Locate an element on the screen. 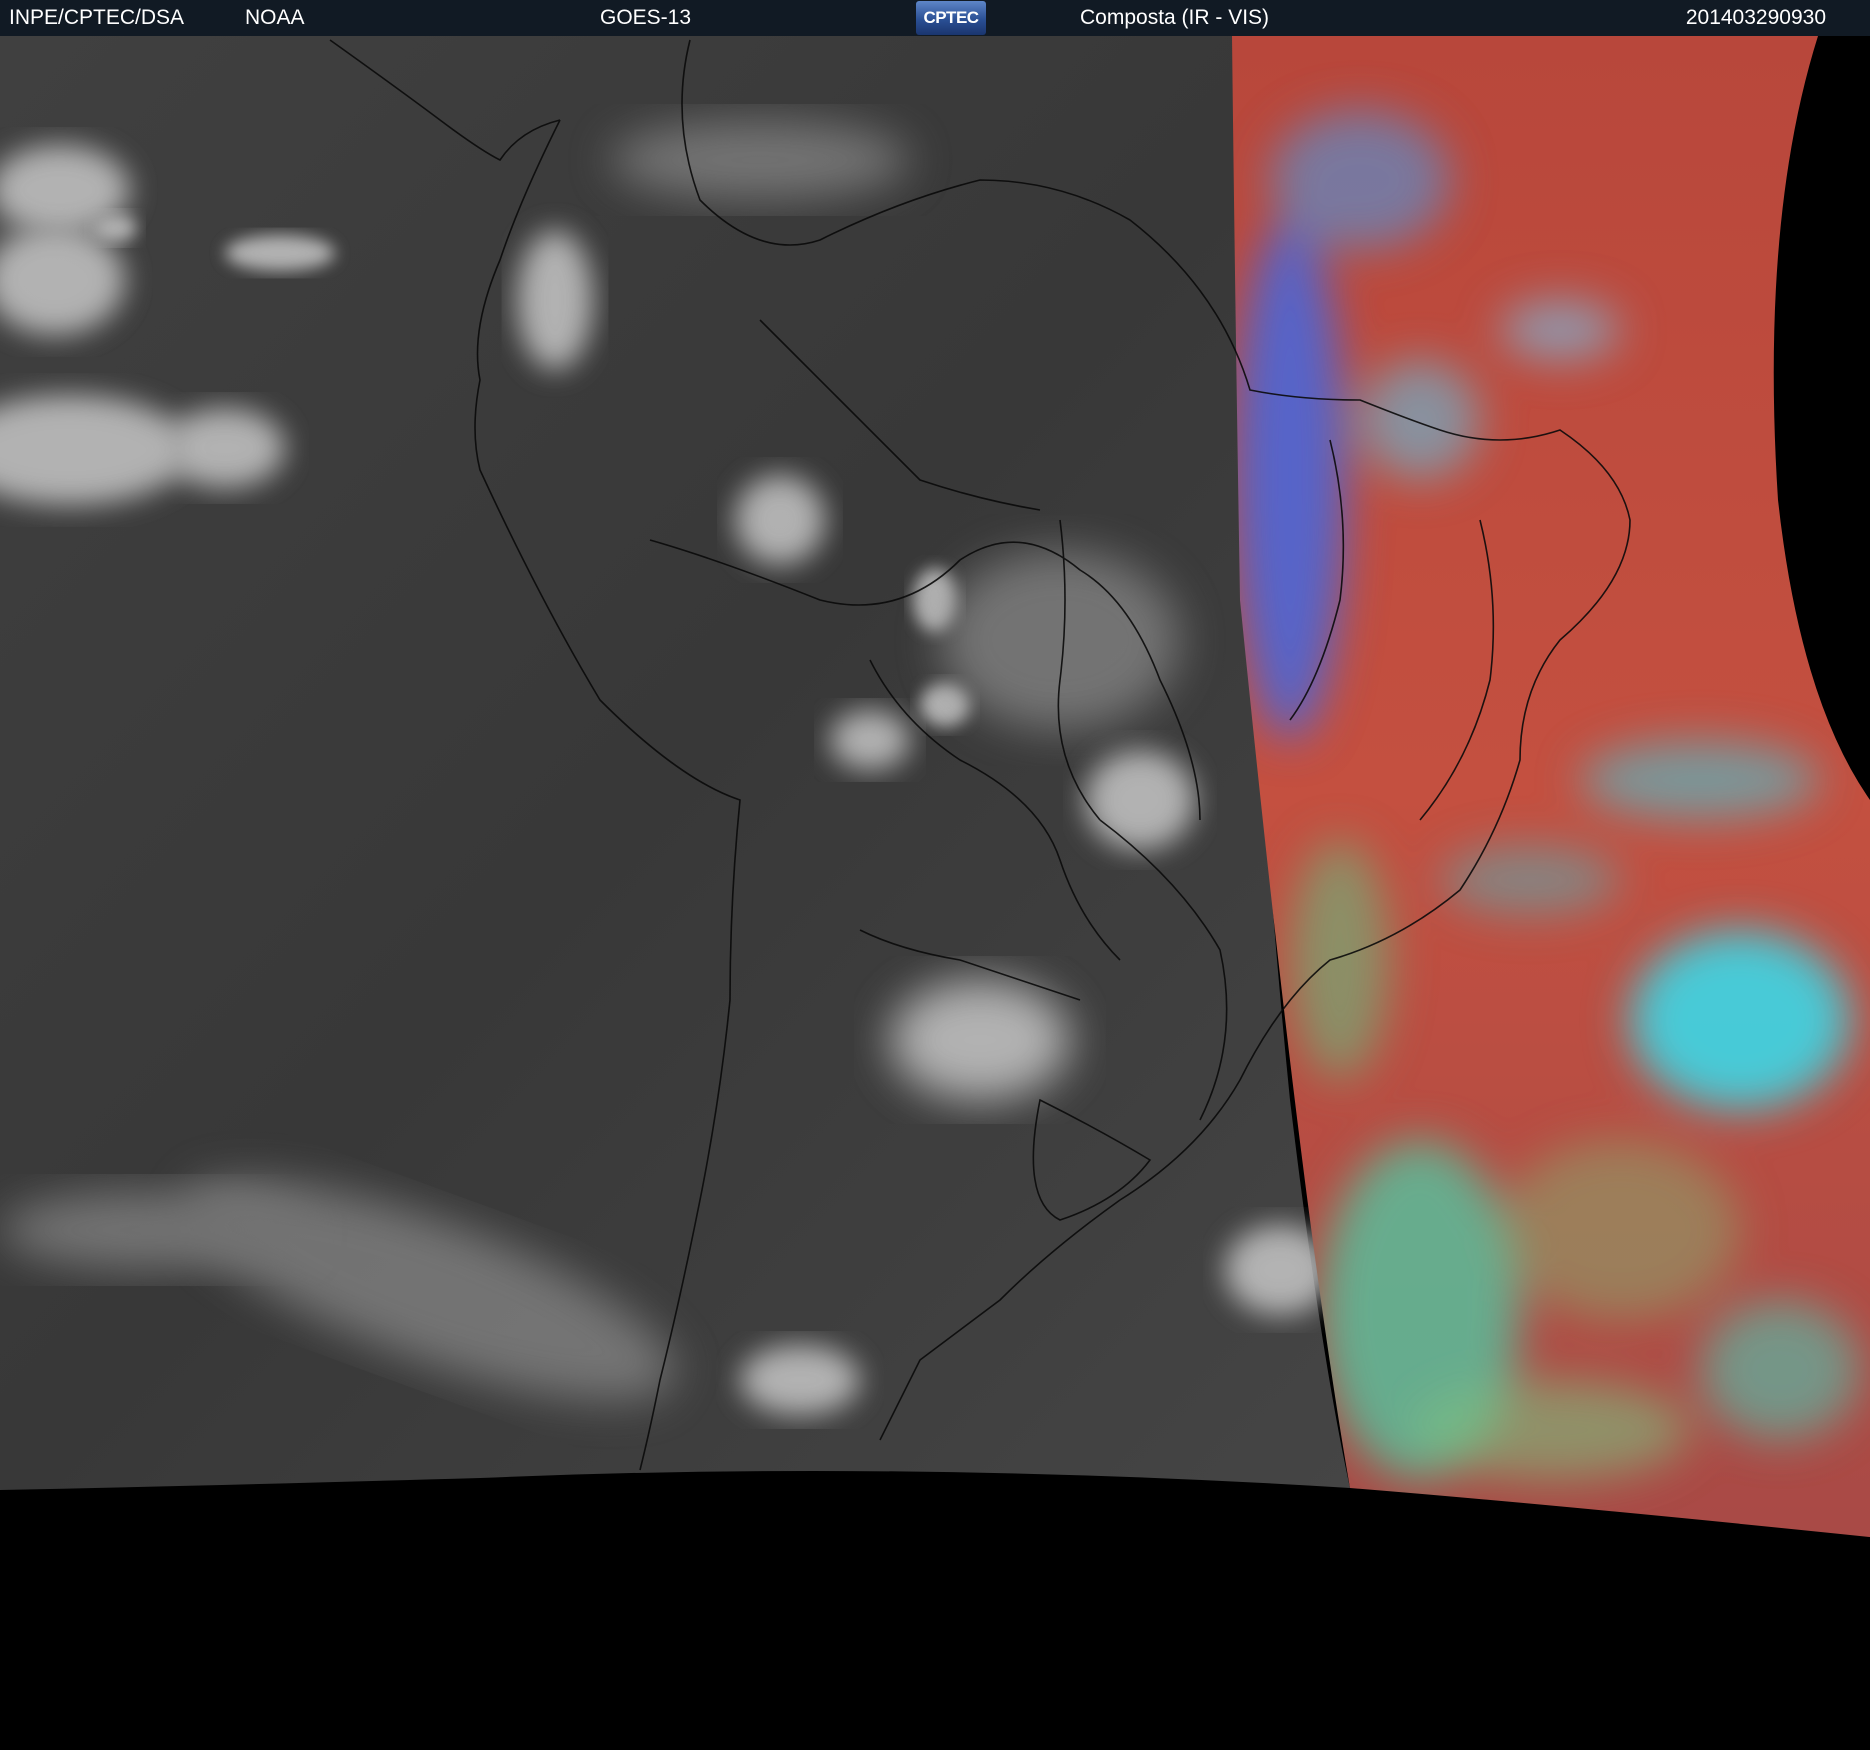 The height and width of the screenshot is (1750, 1870). satellite-label: GOES-13 is located at coordinates (646, 17).